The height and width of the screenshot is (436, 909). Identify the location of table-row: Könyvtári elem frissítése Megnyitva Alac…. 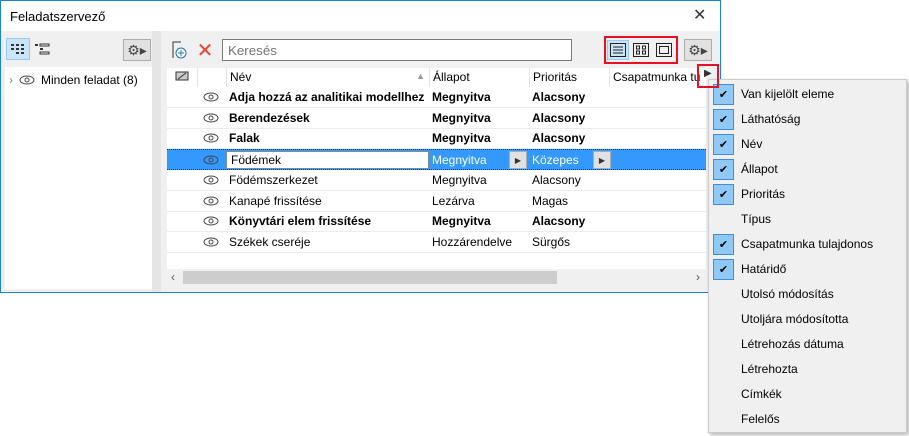
(436, 222).